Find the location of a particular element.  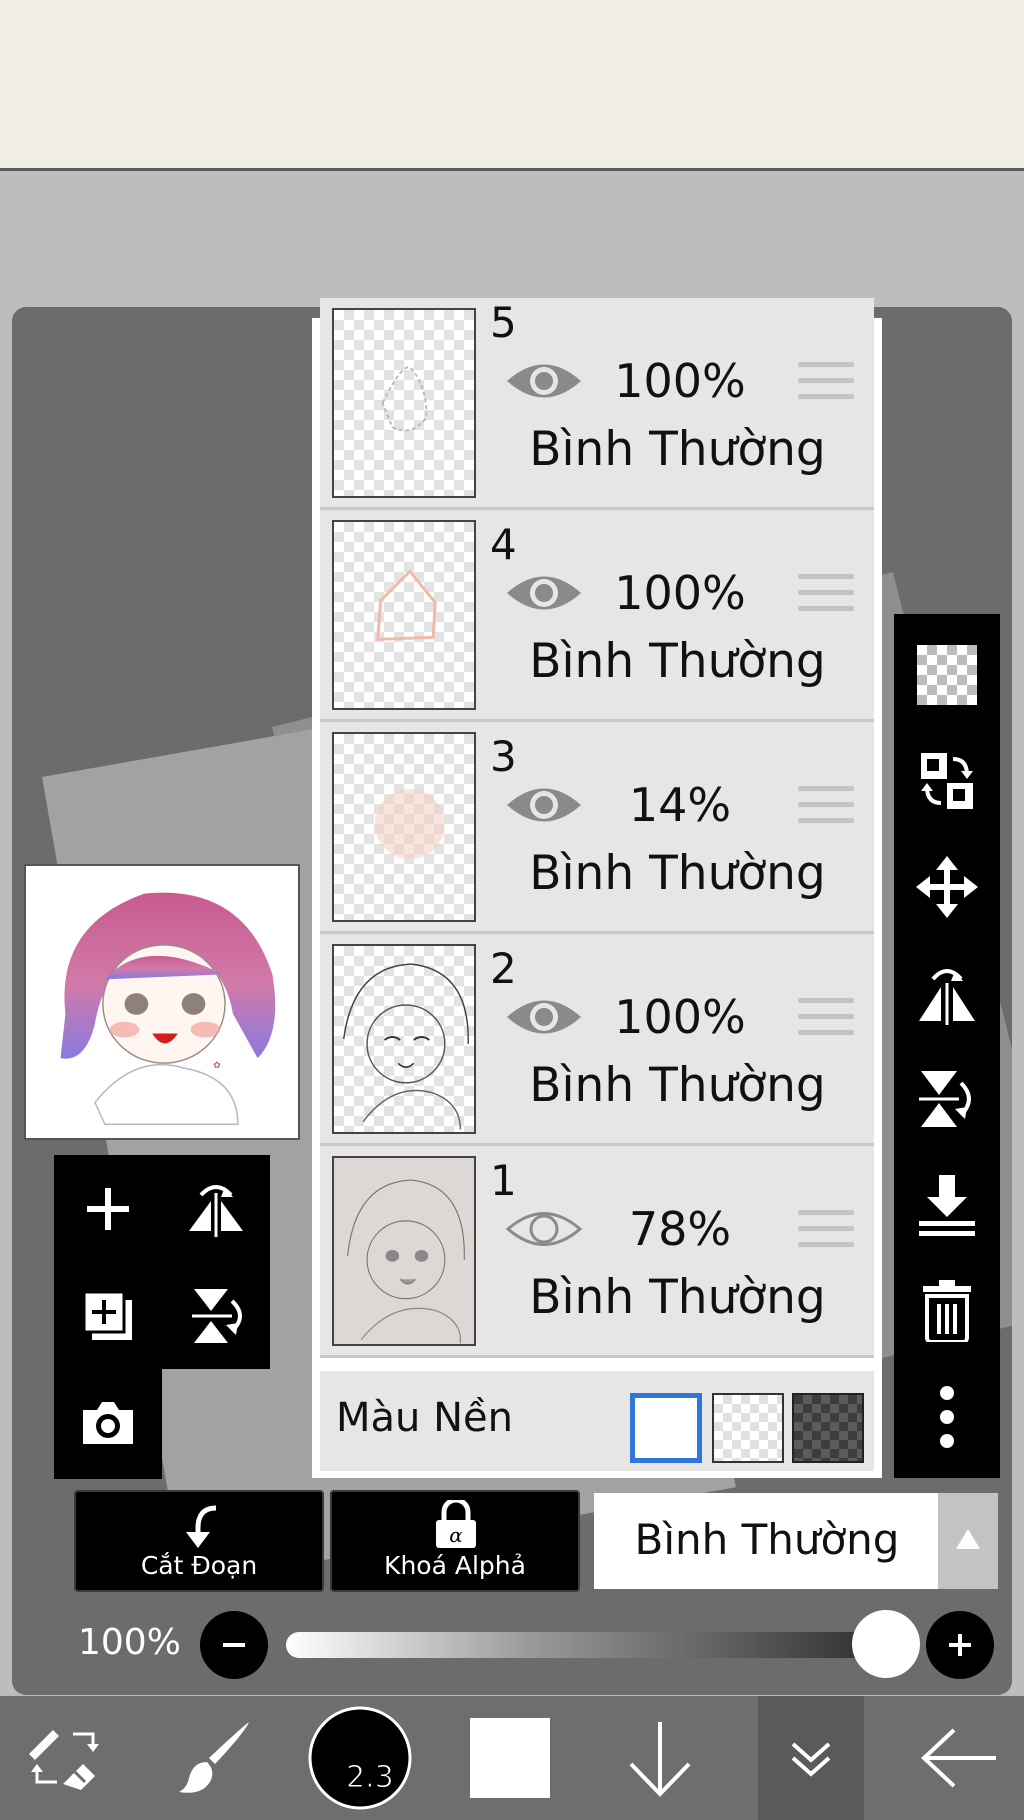

swap-layer-button is located at coordinates (947, 781).